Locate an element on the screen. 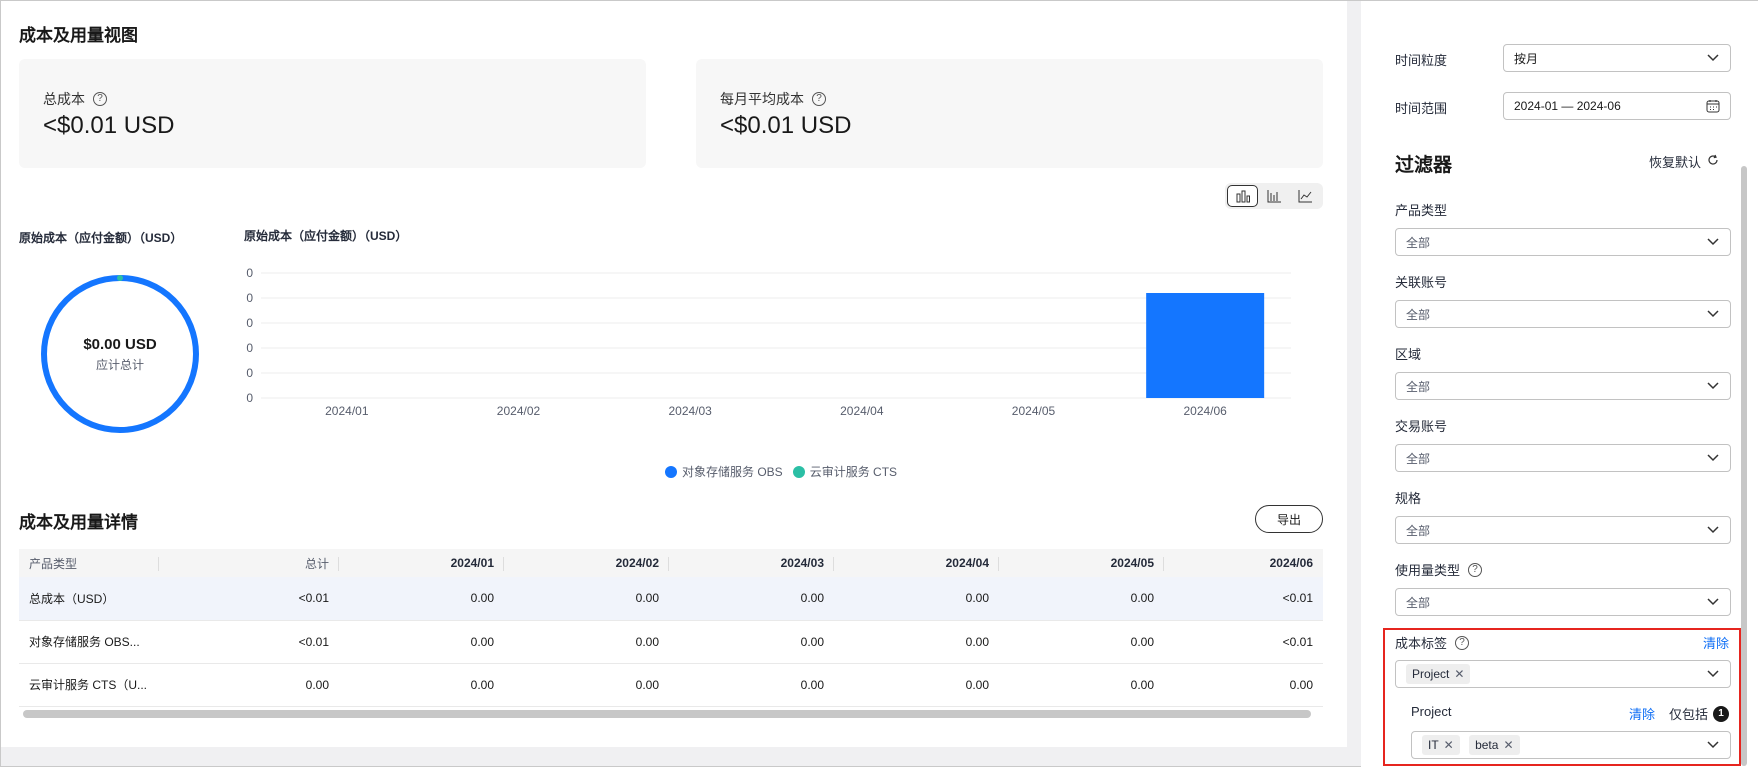 Image resolution: width=1758 pixels, height=767 pixels. x-tick-label: 2024/04 is located at coordinates (862, 411).